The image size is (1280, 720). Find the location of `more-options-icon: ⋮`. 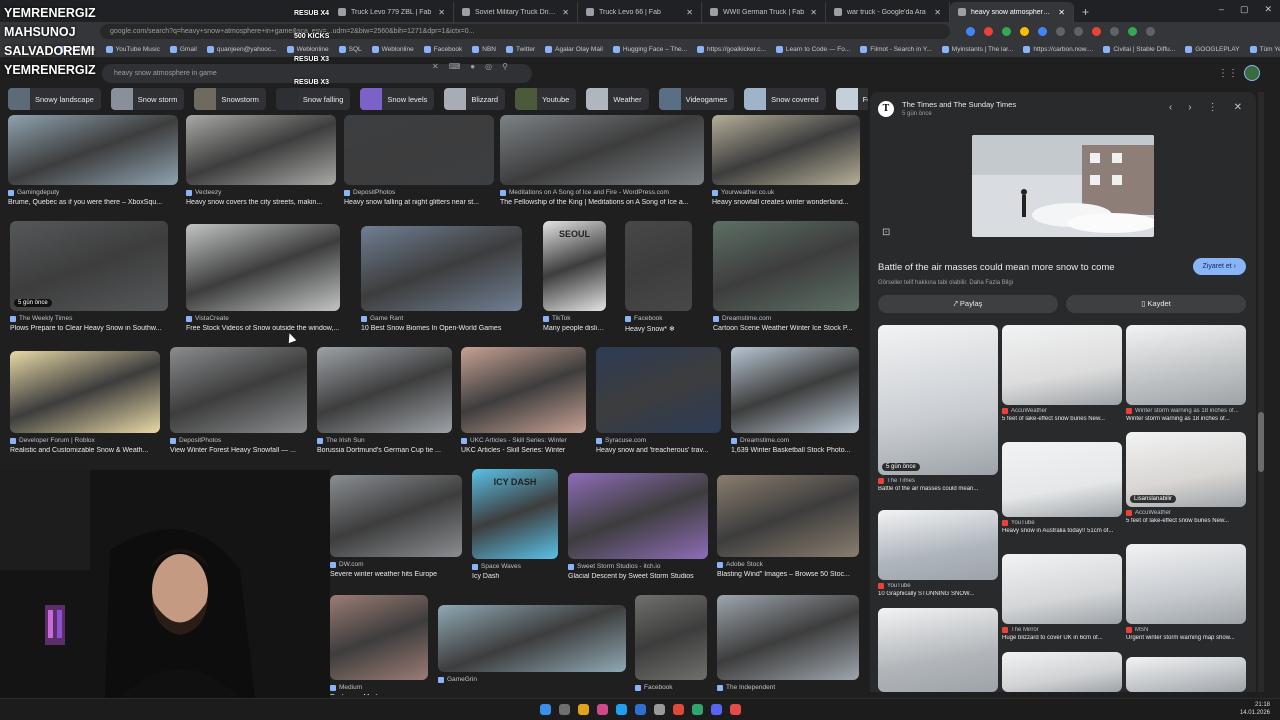

more-options-icon: ⋮ is located at coordinates (1213, 107).